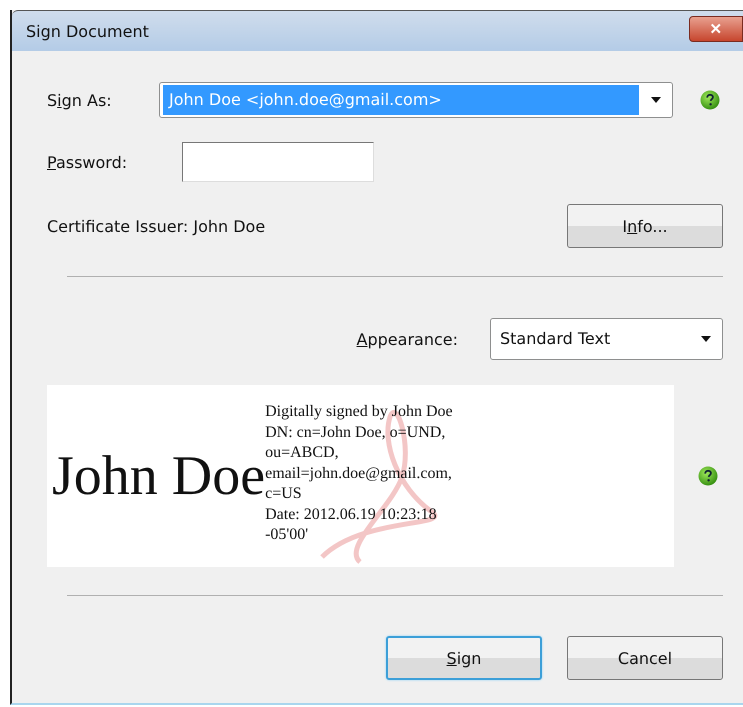  Describe the element at coordinates (278, 162) in the screenshot. I see `password-field` at that location.